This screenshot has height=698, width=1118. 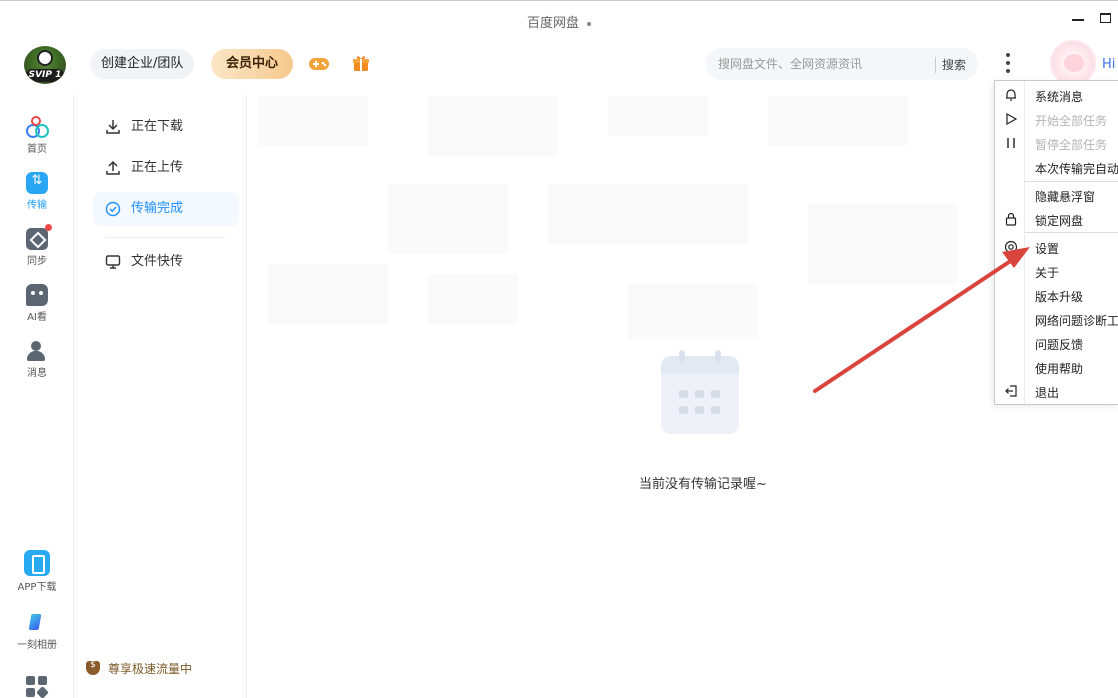 I want to click on avatar-face, so click(x=1074, y=63).